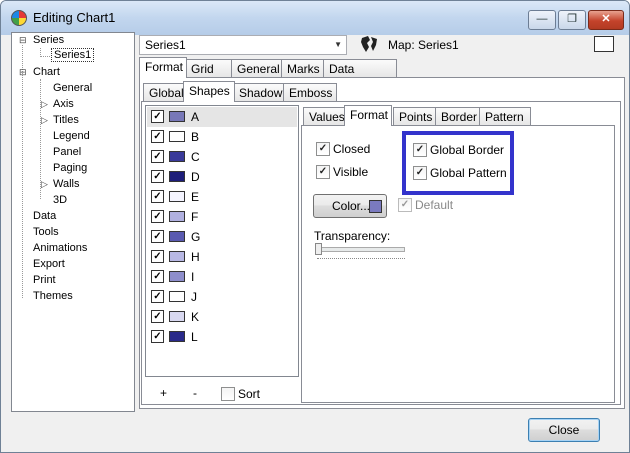  Describe the element at coordinates (209, 76) in the screenshot. I see `tab-grid-3d: Grid 3D` at that location.